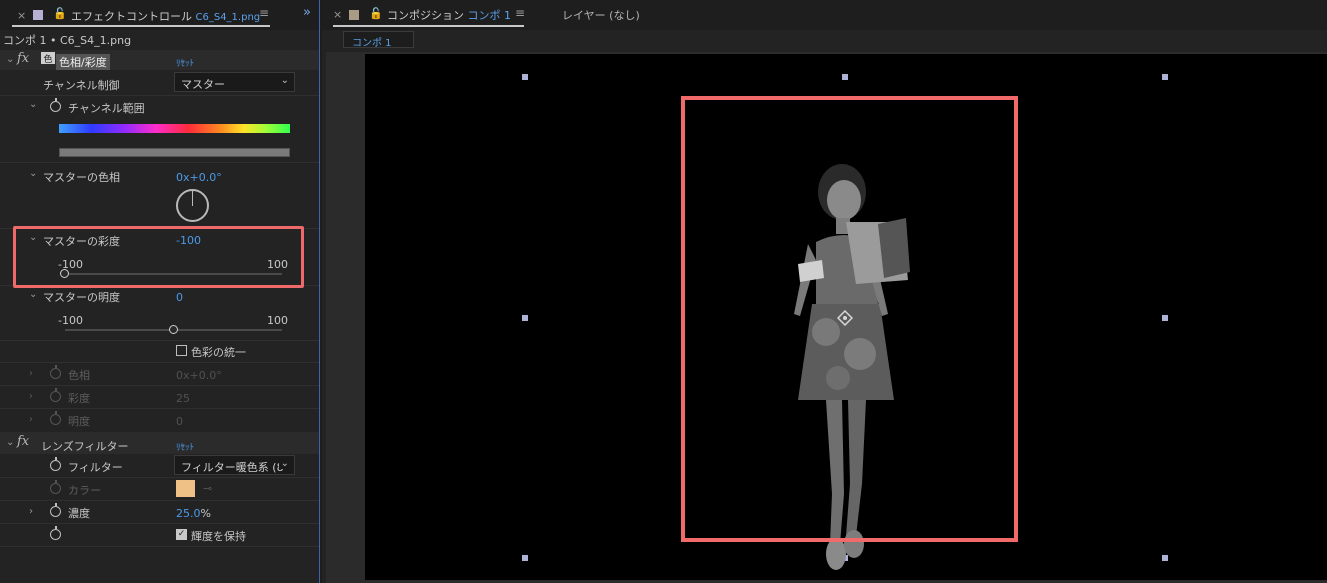  What do you see at coordinates (79, 398) in the screenshot?
I see `saturation-label: 彩度` at bounding box center [79, 398].